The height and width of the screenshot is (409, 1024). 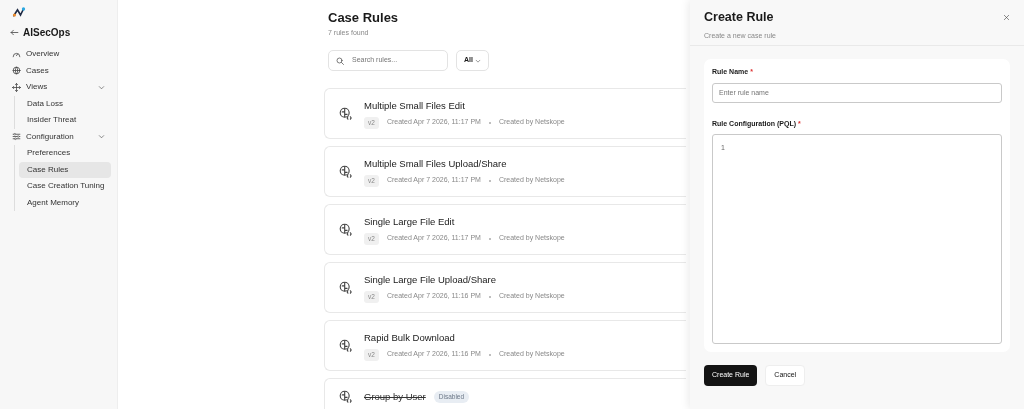 I want to click on sidebar-item: Preferences, so click(x=65, y=153).